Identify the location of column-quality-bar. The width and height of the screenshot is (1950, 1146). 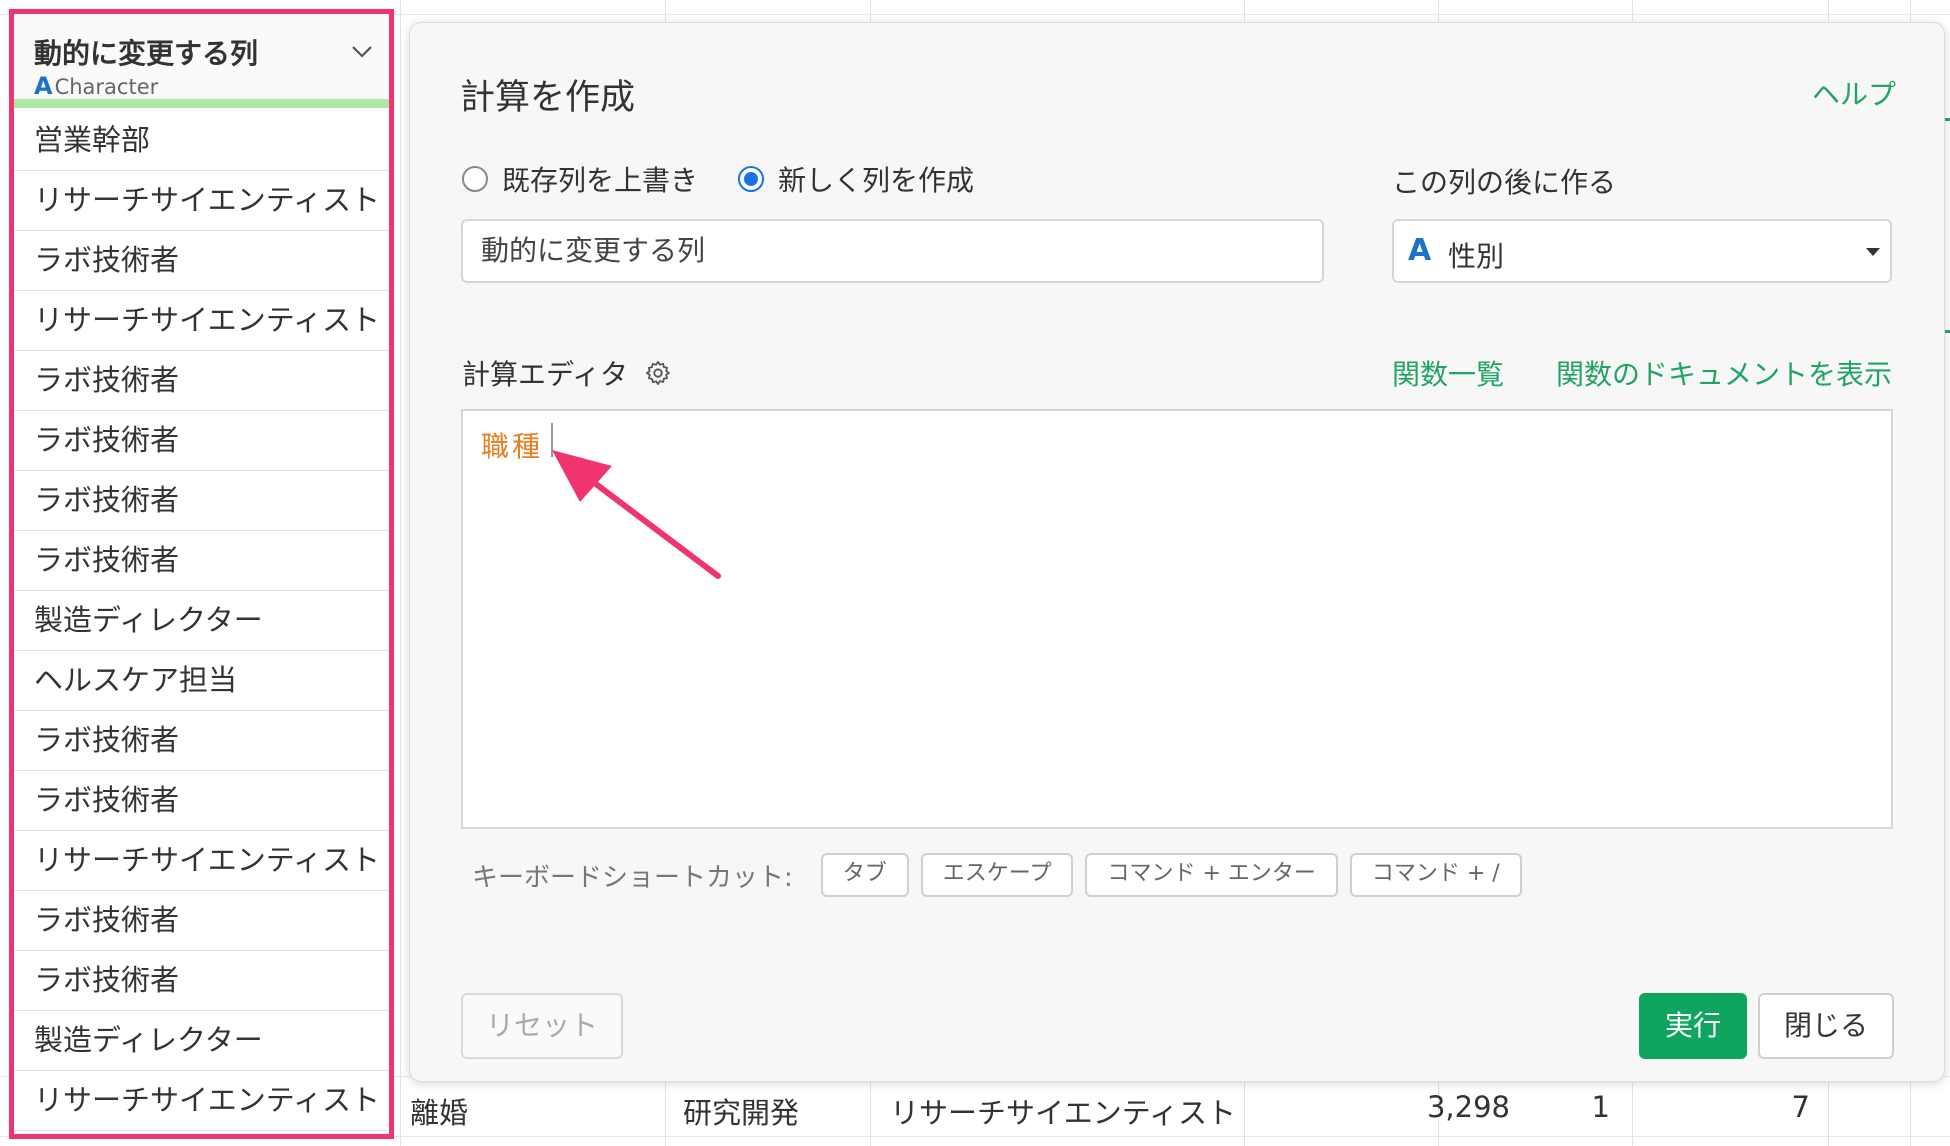
(201, 103).